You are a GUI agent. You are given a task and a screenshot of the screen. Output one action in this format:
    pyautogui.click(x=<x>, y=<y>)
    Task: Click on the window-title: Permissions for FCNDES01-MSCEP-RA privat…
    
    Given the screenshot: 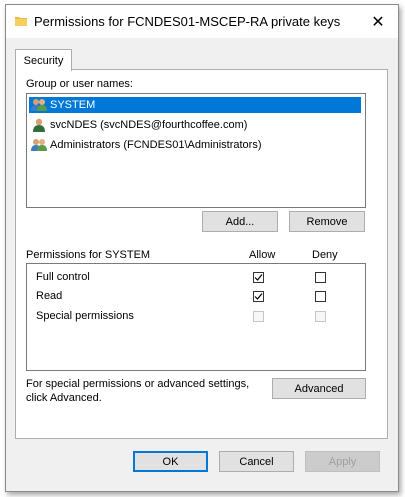 What is the action you would take?
    pyautogui.click(x=187, y=21)
    